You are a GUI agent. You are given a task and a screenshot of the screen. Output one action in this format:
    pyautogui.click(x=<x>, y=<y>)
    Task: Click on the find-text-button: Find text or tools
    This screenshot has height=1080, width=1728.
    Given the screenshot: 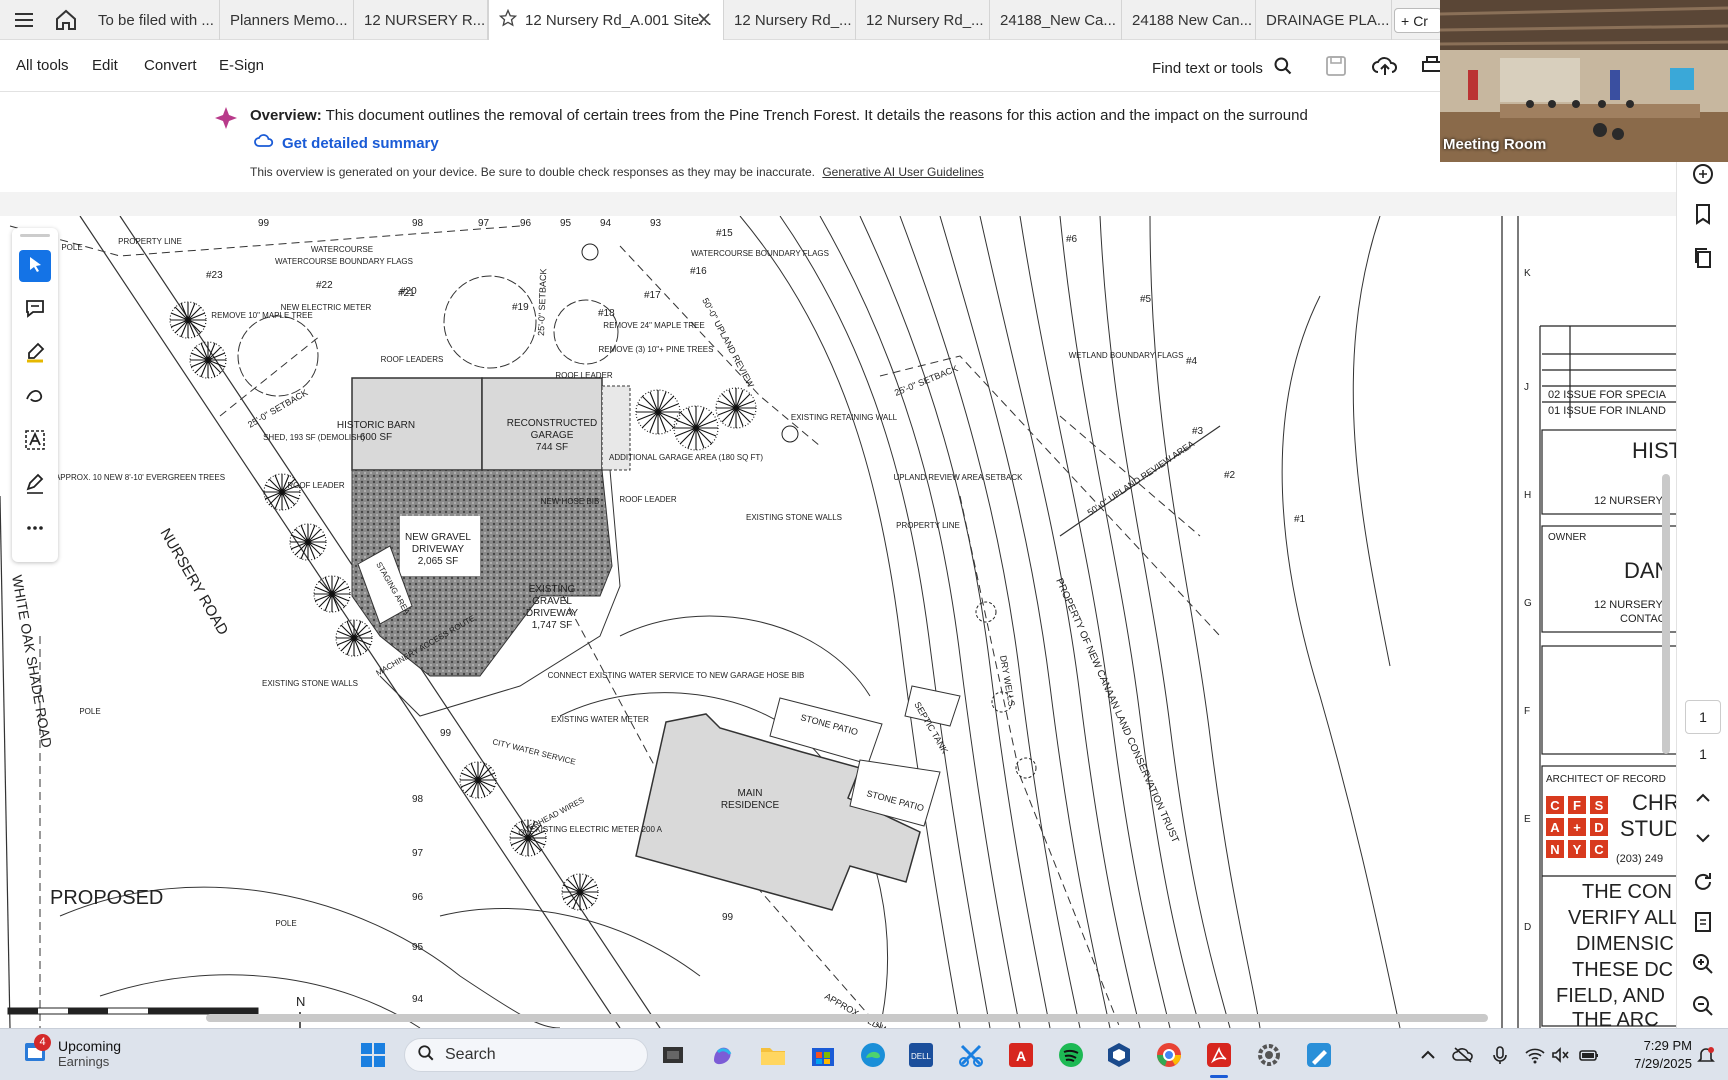 What is the action you would take?
    pyautogui.click(x=1222, y=68)
    